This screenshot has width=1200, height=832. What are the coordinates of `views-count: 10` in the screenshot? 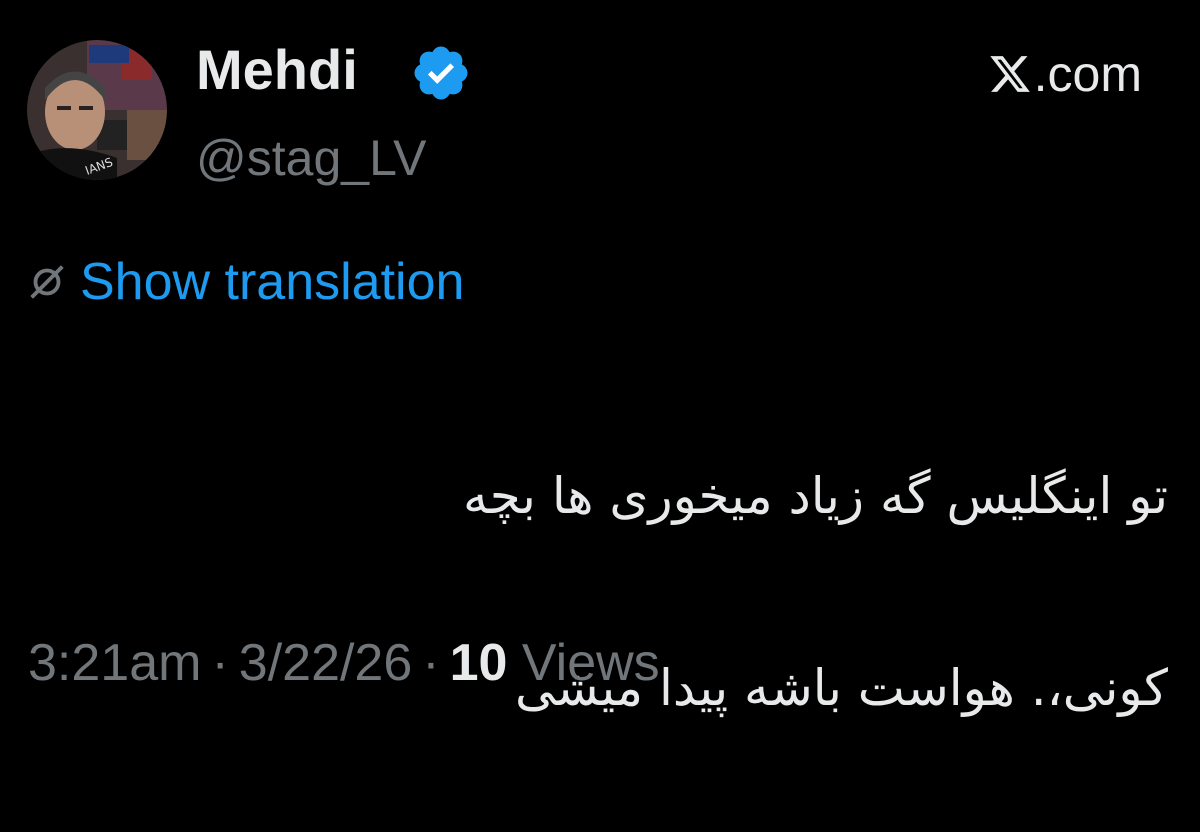 It's located at (478, 663).